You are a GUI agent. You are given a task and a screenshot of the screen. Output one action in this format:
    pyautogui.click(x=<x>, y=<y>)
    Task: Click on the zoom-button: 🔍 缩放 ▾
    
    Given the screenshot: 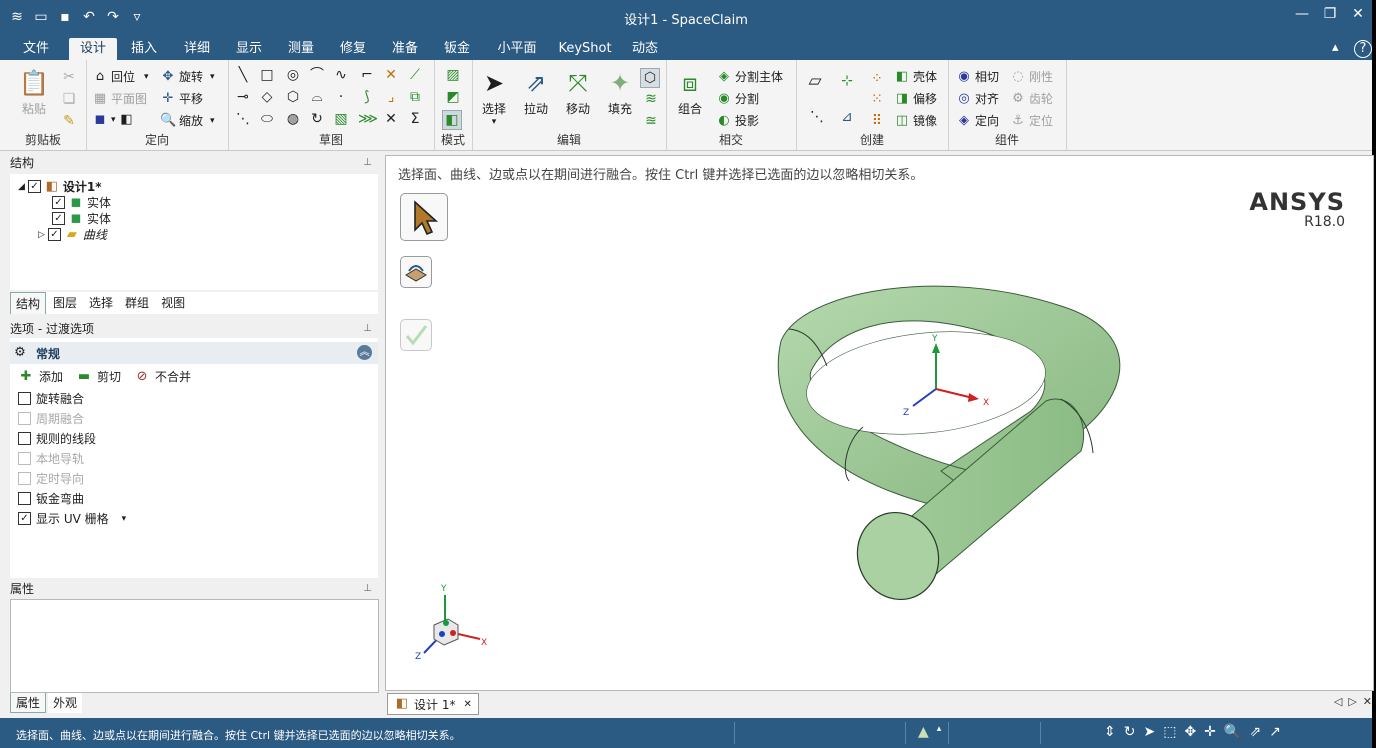 What is the action you would take?
    pyautogui.click(x=187, y=120)
    